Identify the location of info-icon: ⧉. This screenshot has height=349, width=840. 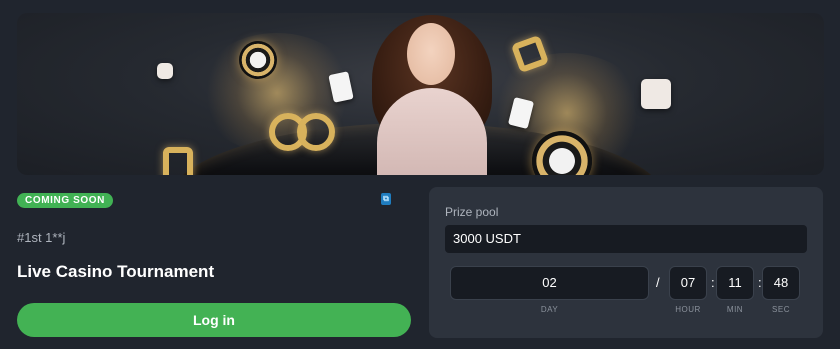
(386, 199).